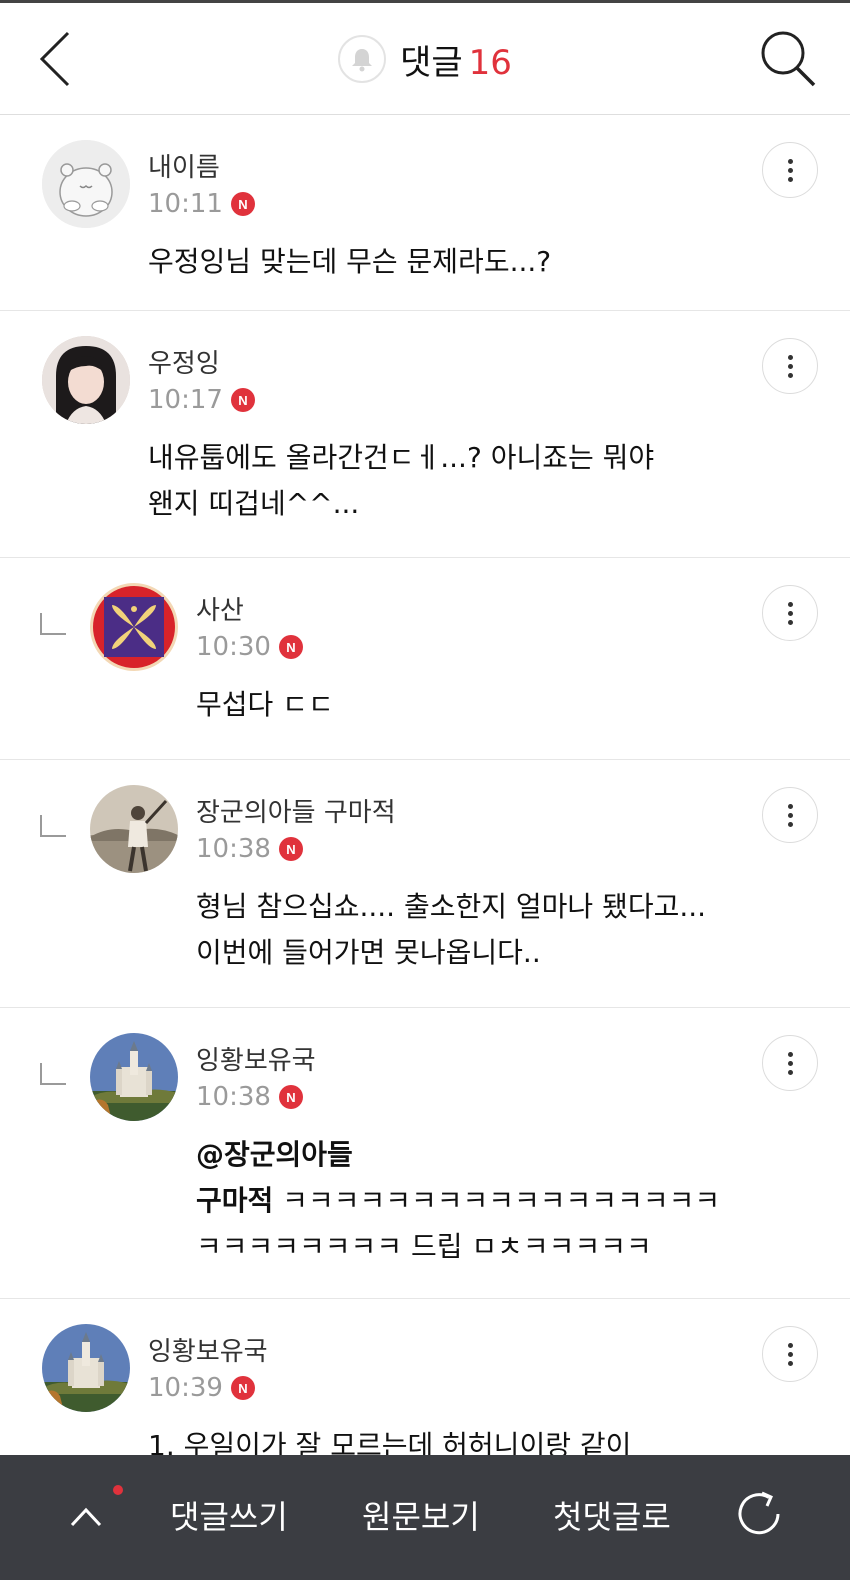 This screenshot has height=1580, width=850. What do you see at coordinates (86, 1517) in the screenshot?
I see `chevron-up-icon` at bounding box center [86, 1517].